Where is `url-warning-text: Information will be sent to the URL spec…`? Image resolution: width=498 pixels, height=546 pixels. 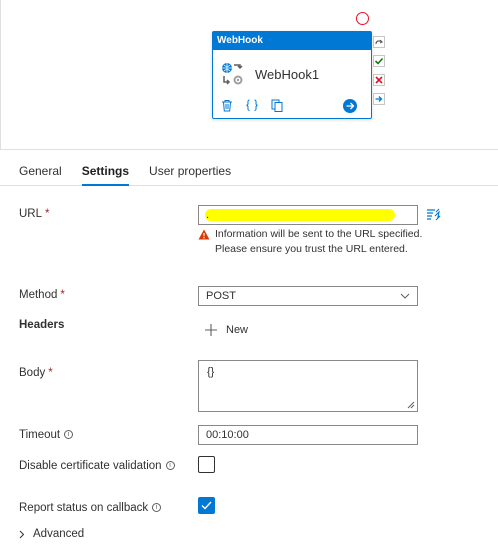 url-warning-text: Information will be sent to the URL spec… is located at coordinates (319, 241).